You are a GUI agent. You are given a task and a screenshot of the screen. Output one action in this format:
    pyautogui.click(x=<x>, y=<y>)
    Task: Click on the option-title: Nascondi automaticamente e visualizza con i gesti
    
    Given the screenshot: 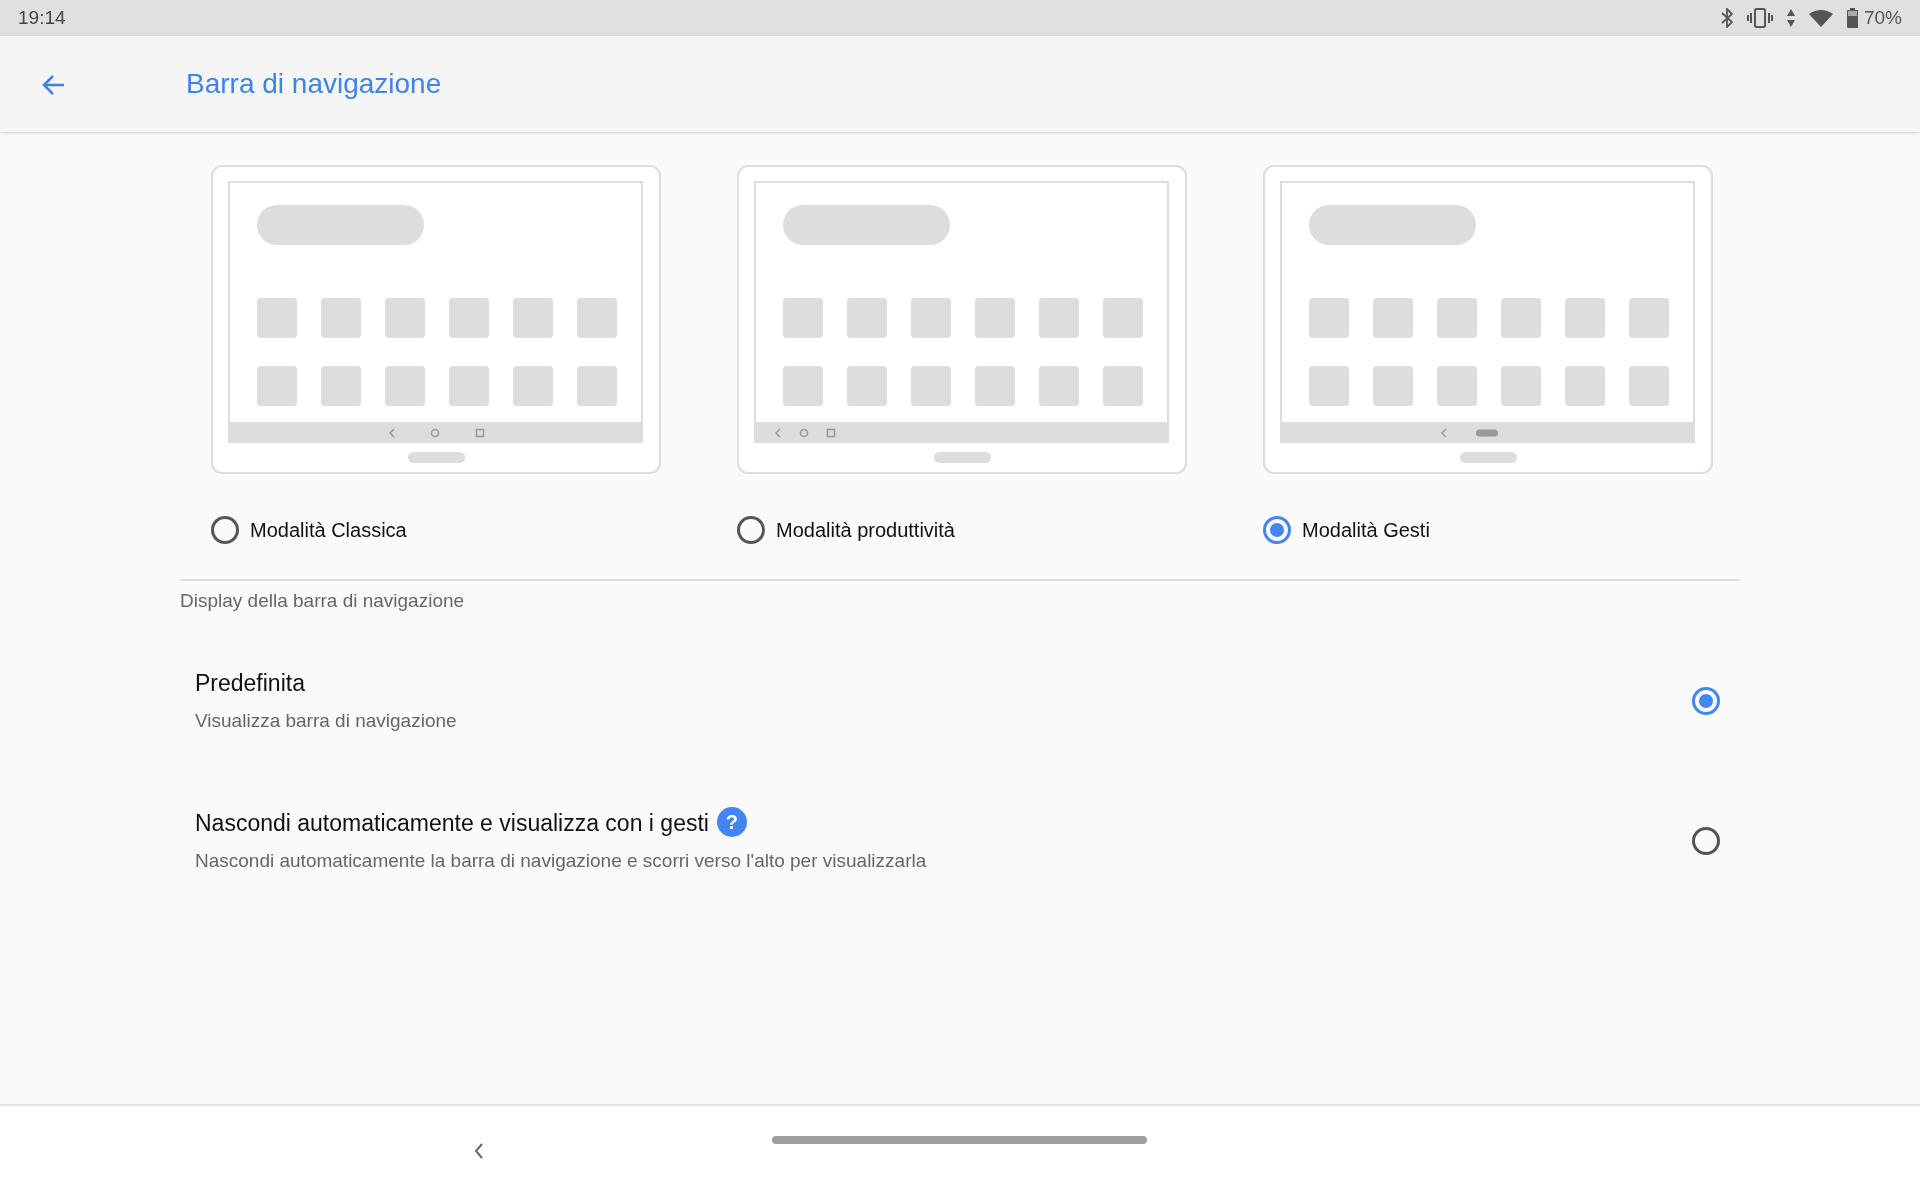 What is the action you would take?
    pyautogui.click(x=452, y=823)
    